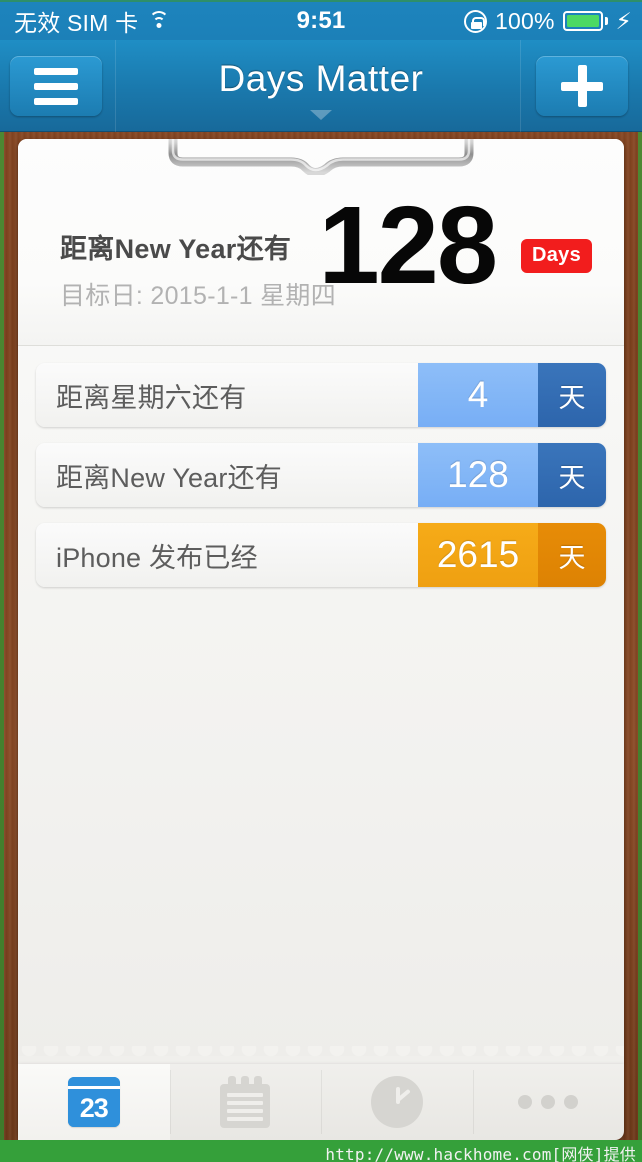  Describe the element at coordinates (475, 21) in the screenshot. I see `rotation-lock-icon` at that location.